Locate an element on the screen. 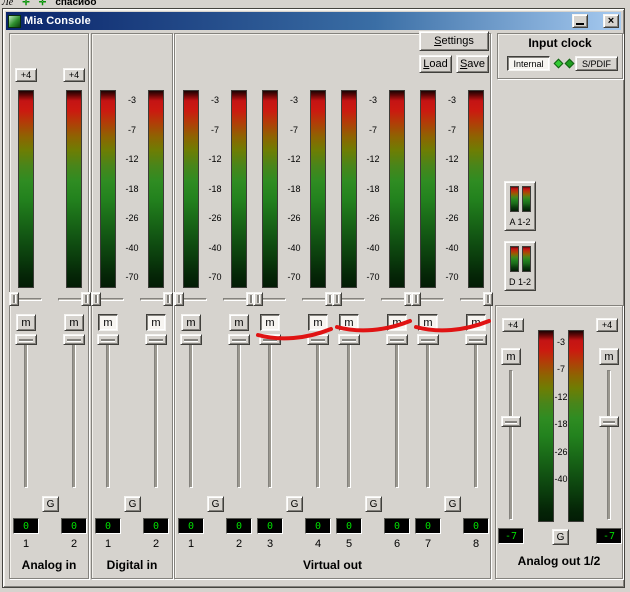 The width and height of the screenshot is (630, 592). output-fader-right is located at coordinates (609, 445).